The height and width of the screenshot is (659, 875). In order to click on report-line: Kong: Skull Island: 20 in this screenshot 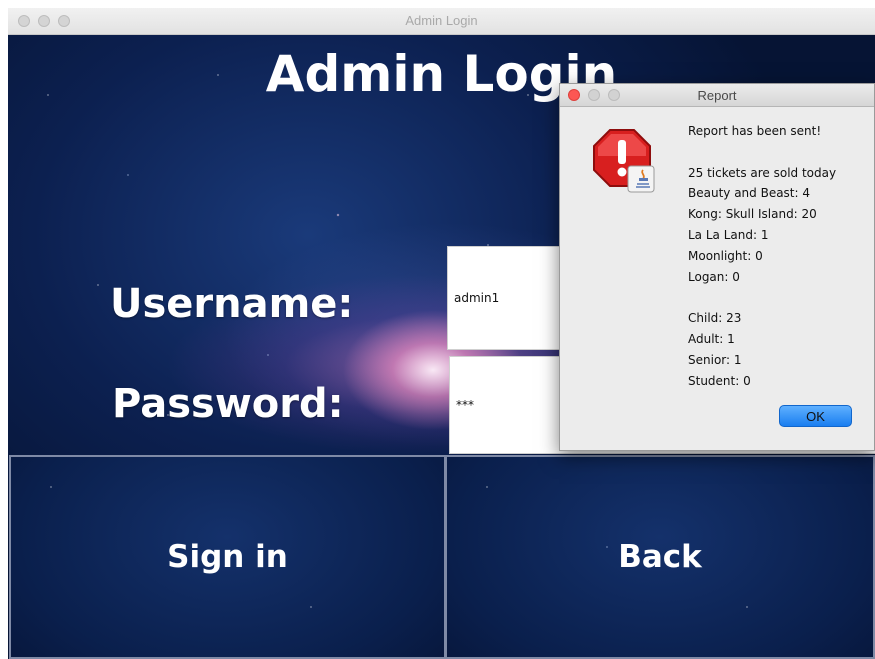, I will do `click(752, 214)`.